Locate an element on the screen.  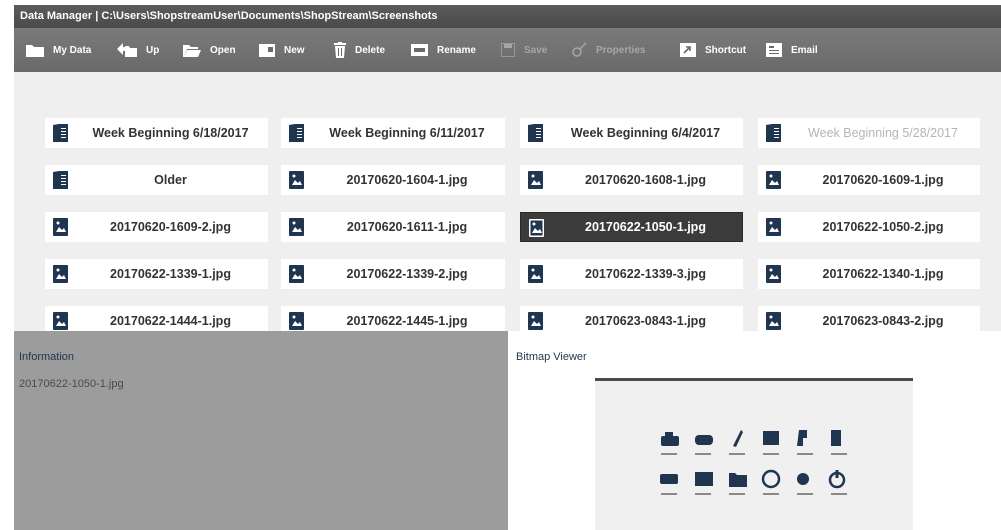
image-file-item: 20170622-1339-2.jpg is located at coordinates (393, 274).